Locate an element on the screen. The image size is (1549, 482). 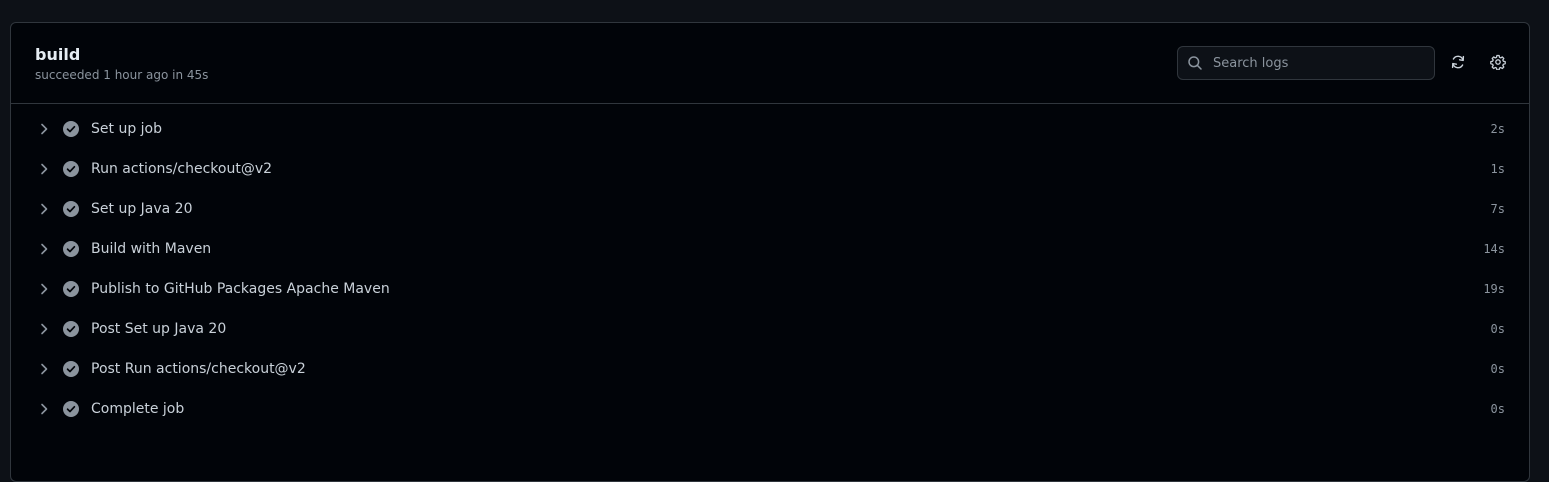
step-row: Set up job 2s is located at coordinates (770, 129).